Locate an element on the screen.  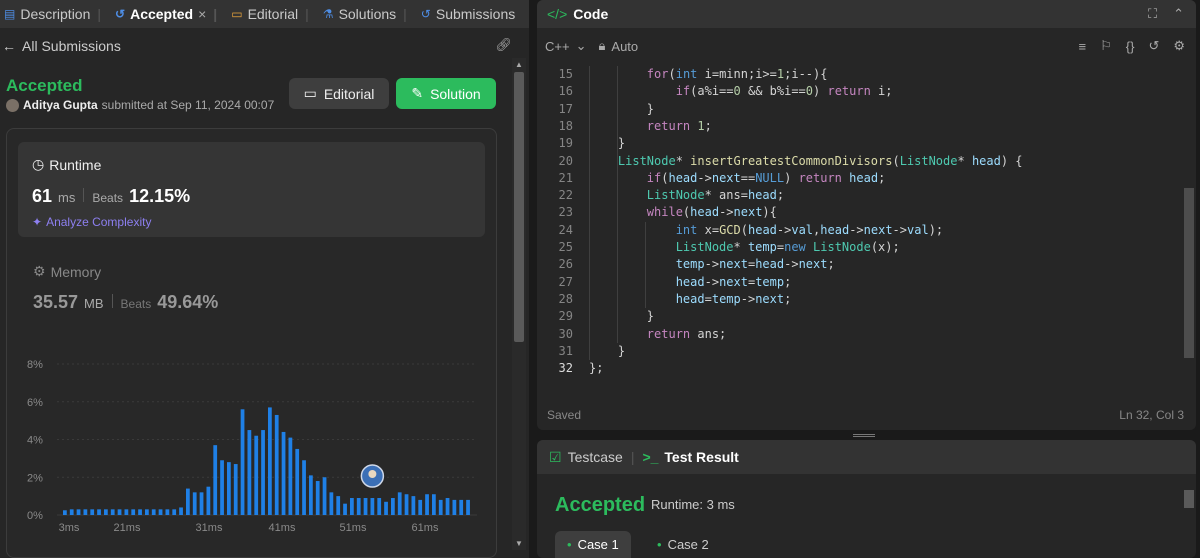
tab-submissions: ↺ Submissions is located at coordinates (468, 14).